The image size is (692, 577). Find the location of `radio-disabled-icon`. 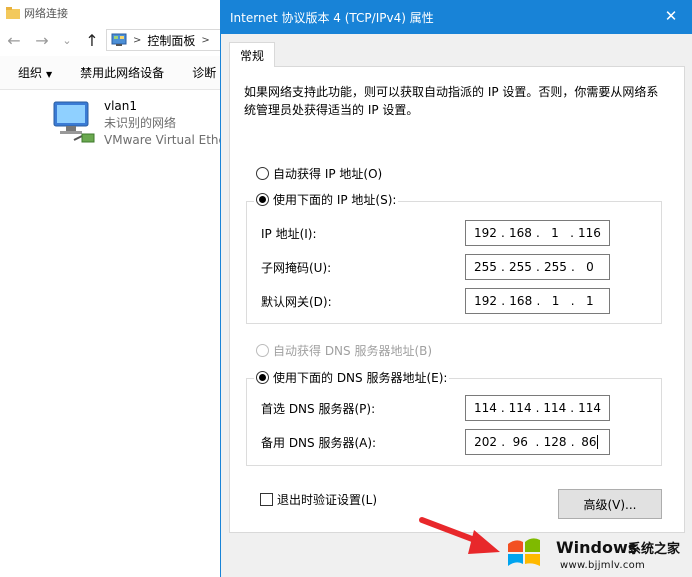

radio-disabled-icon is located at coordinates (262, 350).